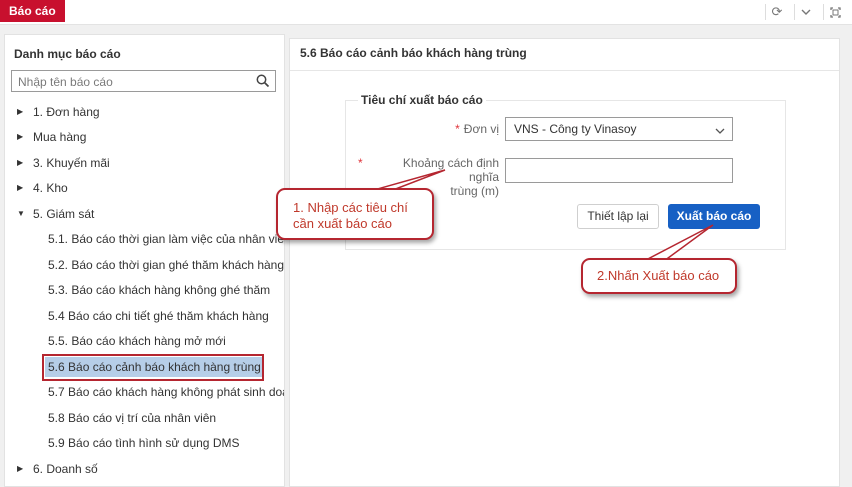  I want to click on callout-step-1-line1: 1. Nhập các tiêu chí, so click(350, 207).